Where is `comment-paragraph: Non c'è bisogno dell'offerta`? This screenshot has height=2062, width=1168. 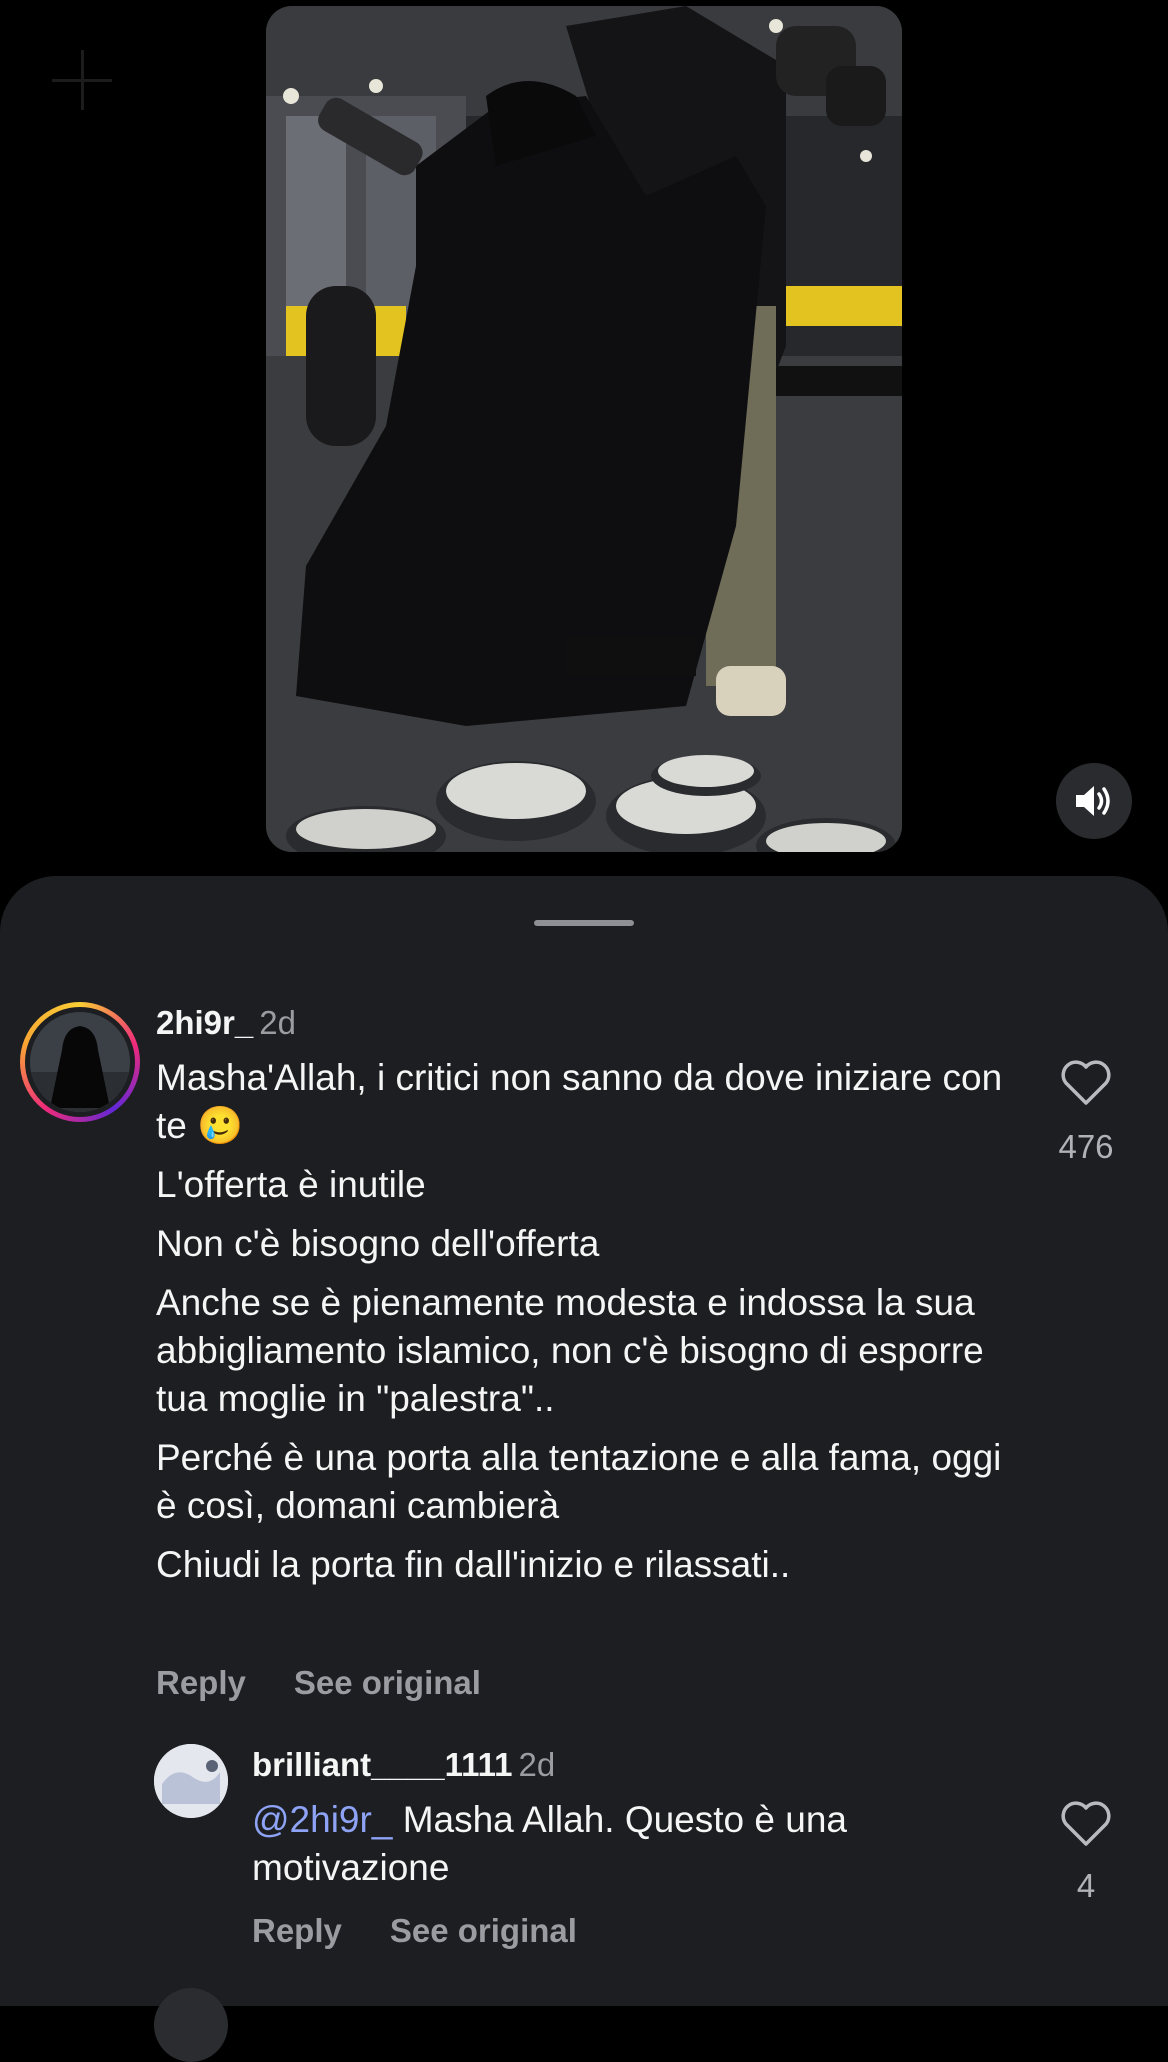 comment-paragraph: Non c'è bisogno dell'offerta is located at coordinates (378, 1243).